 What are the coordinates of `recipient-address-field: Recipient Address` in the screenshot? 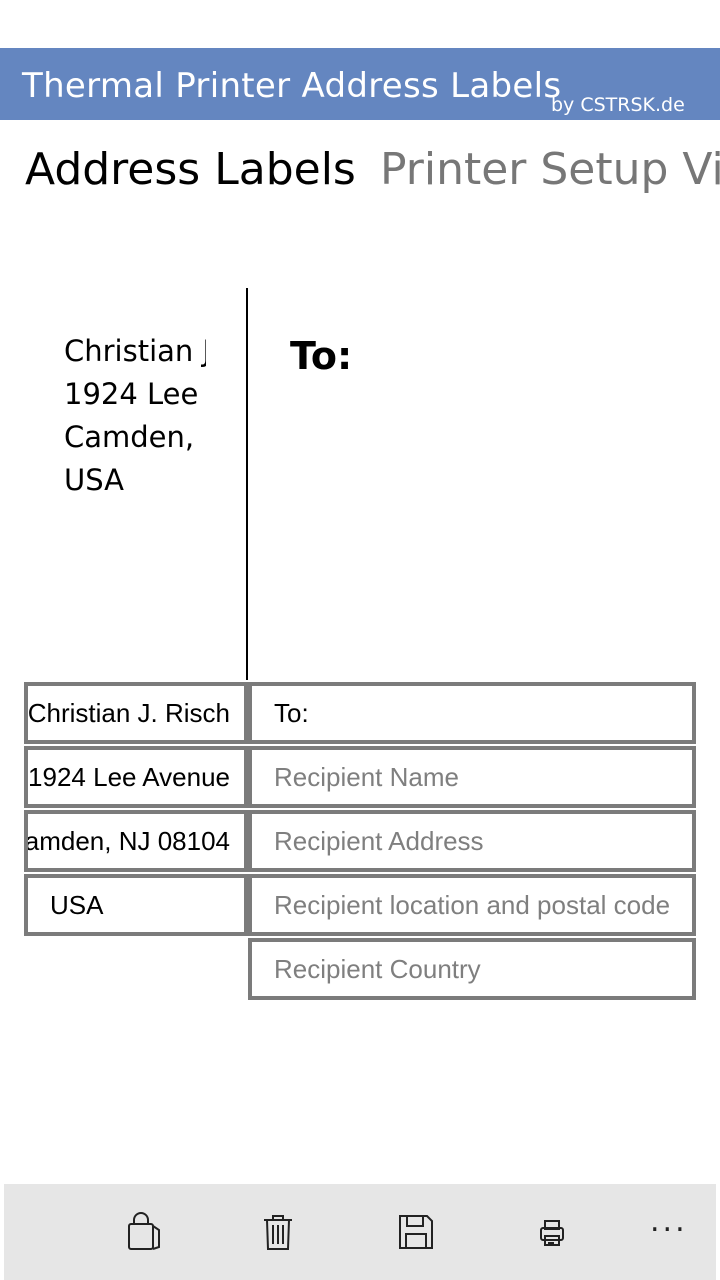 It's located at (472, 841).